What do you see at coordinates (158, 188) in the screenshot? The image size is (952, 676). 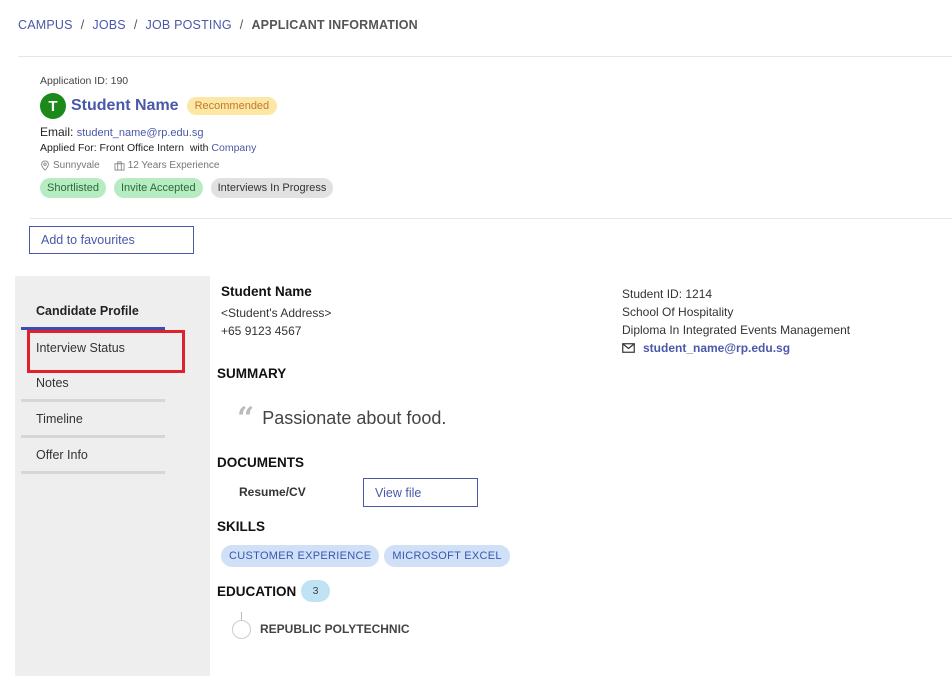 I see `status-invite-accepted: Invite Accepted` at bounding box center [158, 188].